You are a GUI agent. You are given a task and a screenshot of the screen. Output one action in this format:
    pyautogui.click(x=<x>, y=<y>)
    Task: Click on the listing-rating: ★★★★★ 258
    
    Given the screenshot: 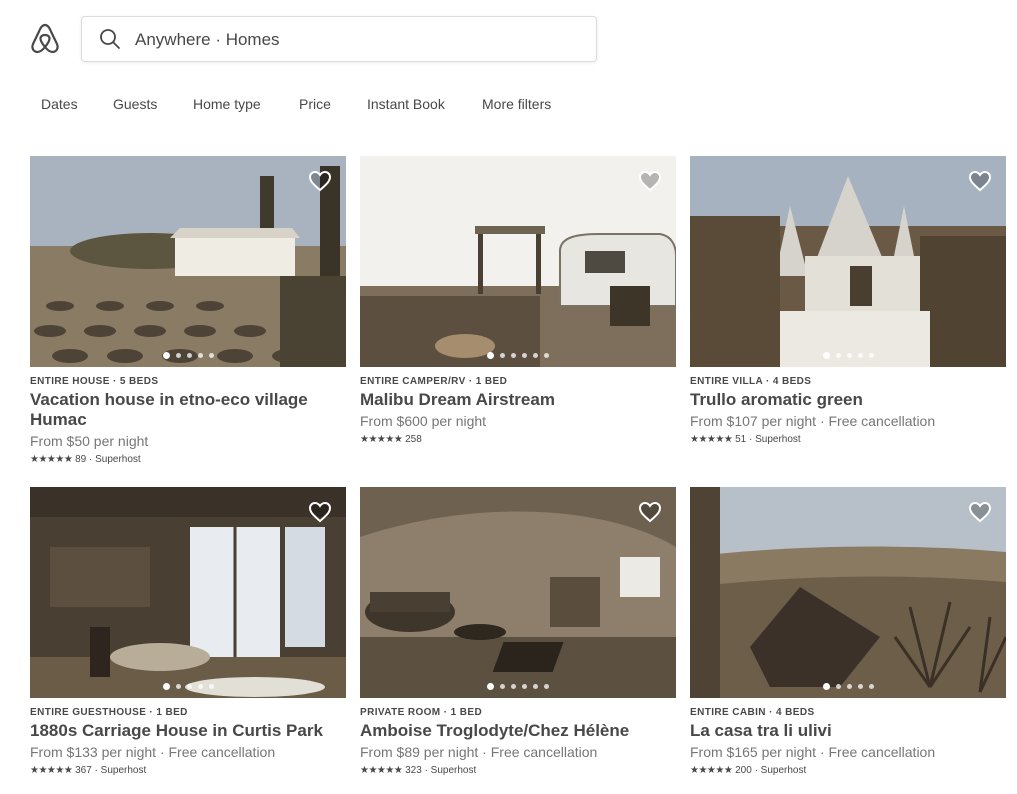 What is the action you would take?
    pyautogui.click(x=518, y=440)
    